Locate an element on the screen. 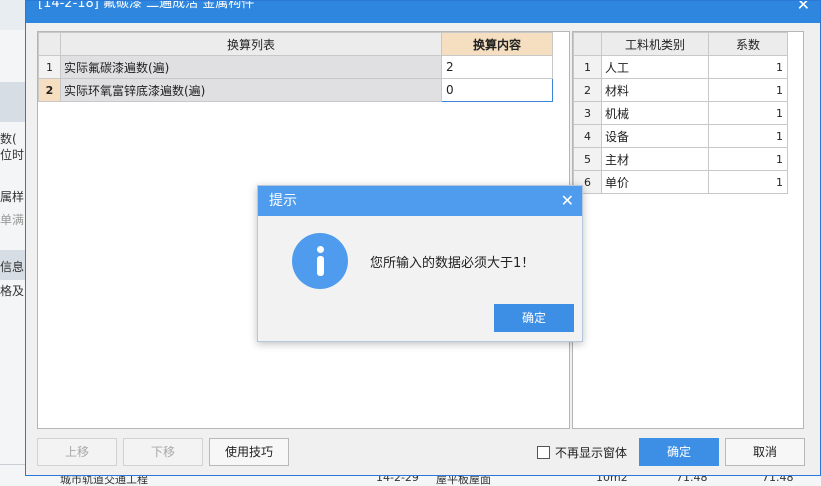 The image size is (821, 486). bg-fragment-1: 数( is located at coordinates (8, 139).